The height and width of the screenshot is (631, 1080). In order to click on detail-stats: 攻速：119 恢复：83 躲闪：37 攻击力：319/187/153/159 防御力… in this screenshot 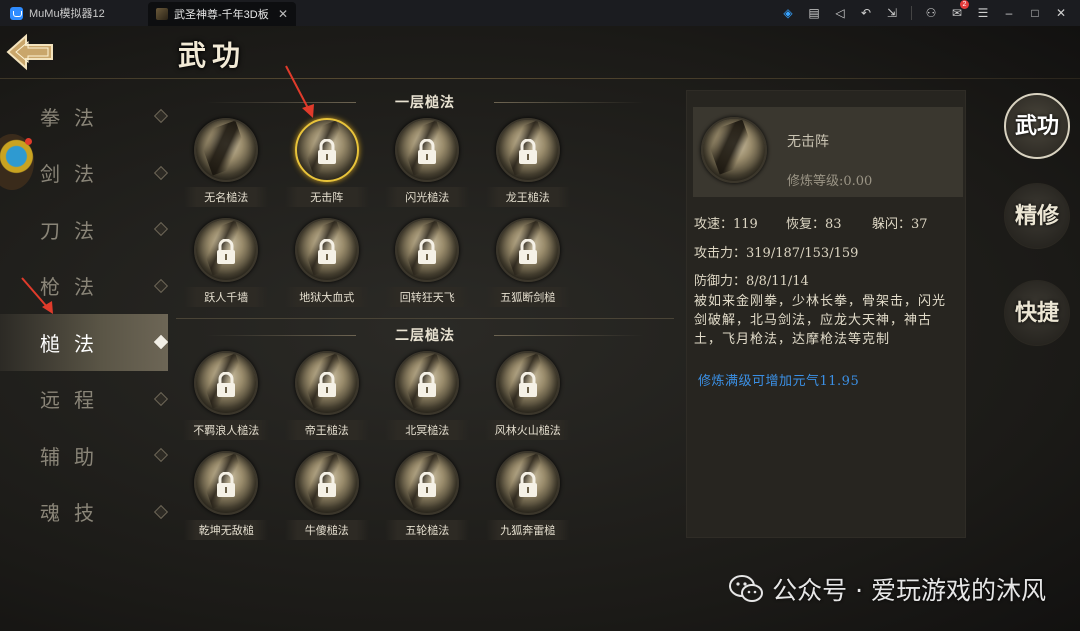, I will do `click(828, 254)`.